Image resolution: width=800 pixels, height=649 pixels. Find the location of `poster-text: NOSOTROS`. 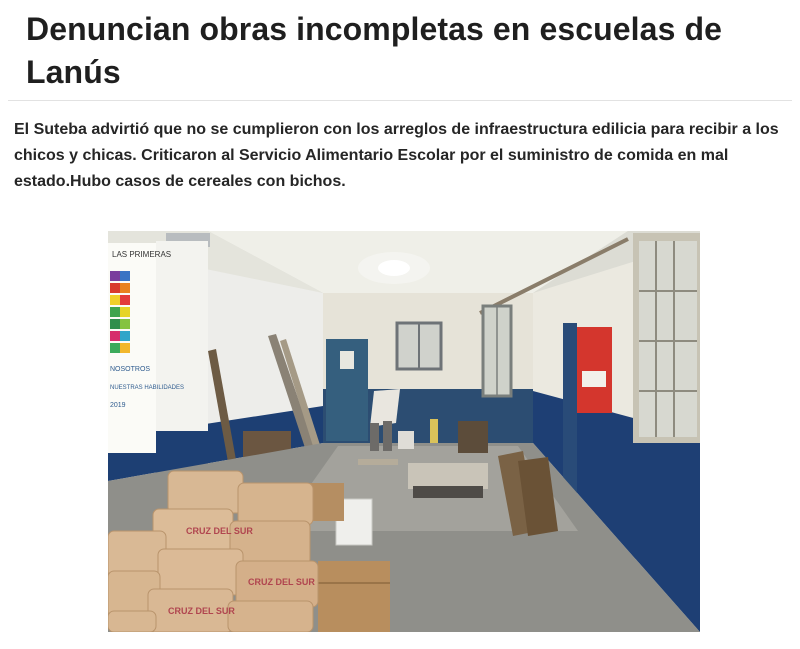

poster-text: NOSOTROS is located at coordinates (130, 369).